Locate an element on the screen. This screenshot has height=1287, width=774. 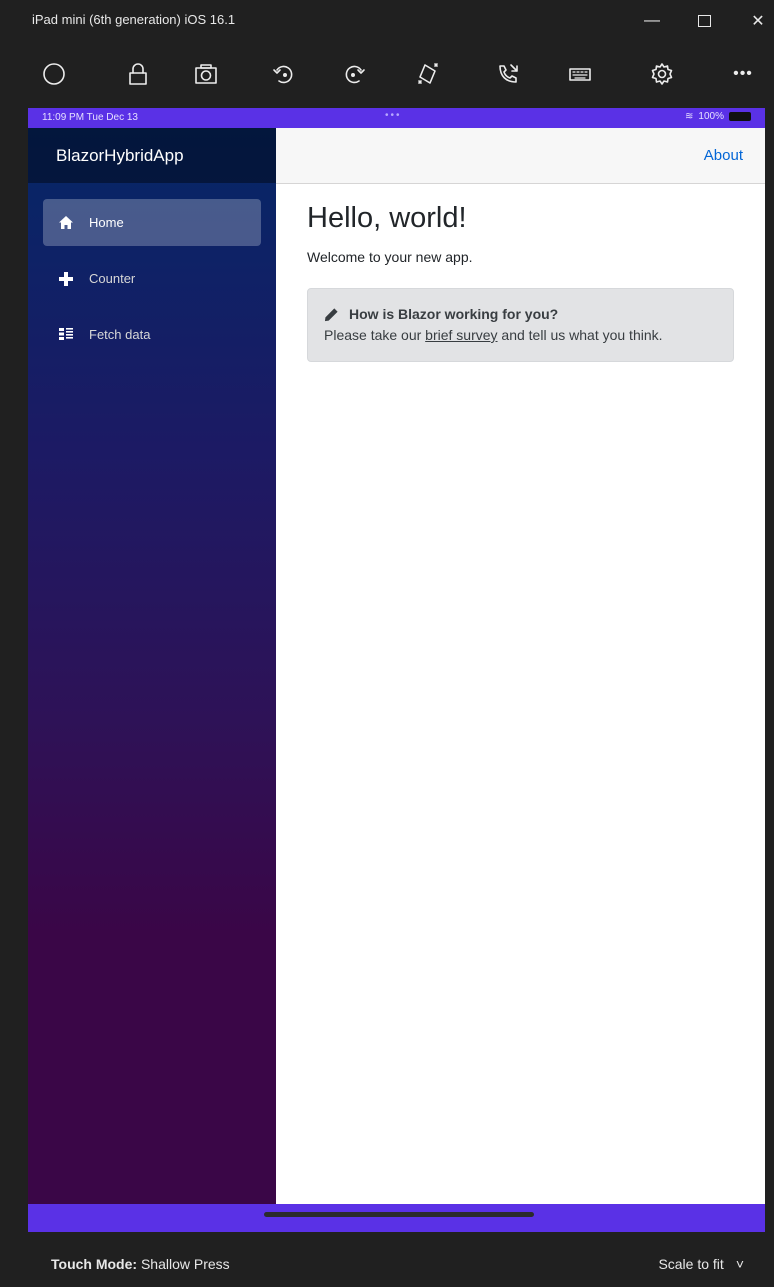
keyboard-icon is located at coordinates (580, 74).